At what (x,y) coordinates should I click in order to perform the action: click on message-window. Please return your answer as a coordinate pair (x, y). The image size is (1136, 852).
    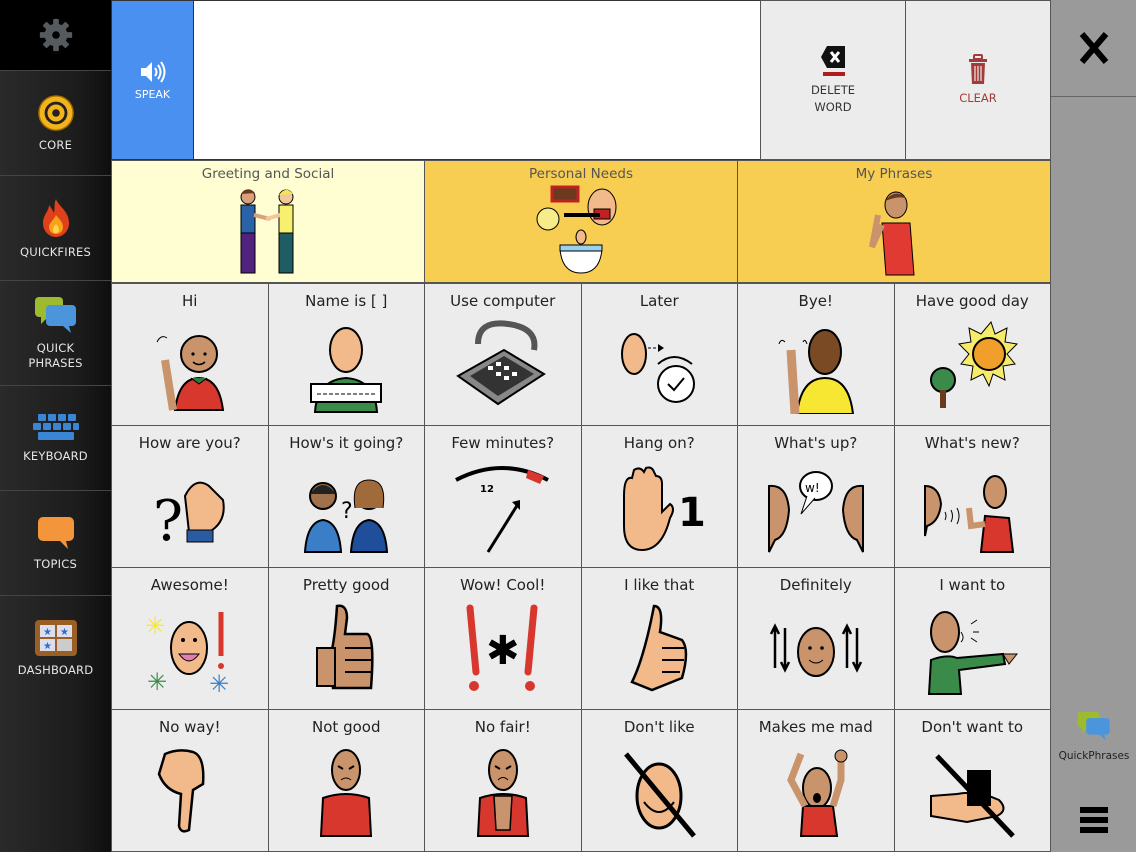
    Looking at the image, I should click on (477, 80).